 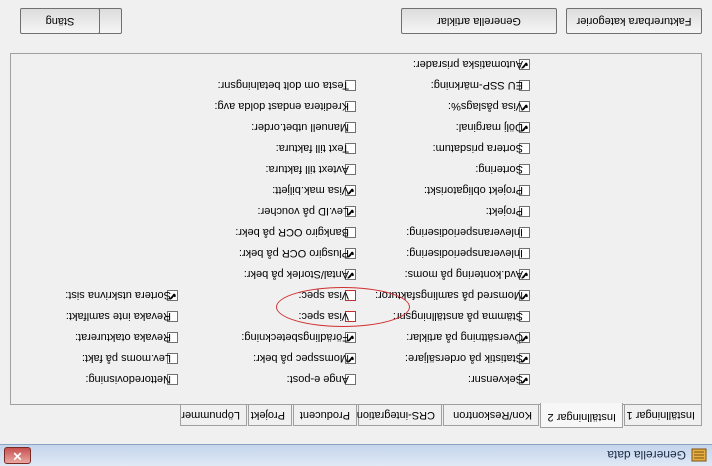 What do you see at coordinates (361, 210) in the screenshot?
I see `setting-row: ✔ Lev.ID på voucher:` at bounding box center [361, 210].